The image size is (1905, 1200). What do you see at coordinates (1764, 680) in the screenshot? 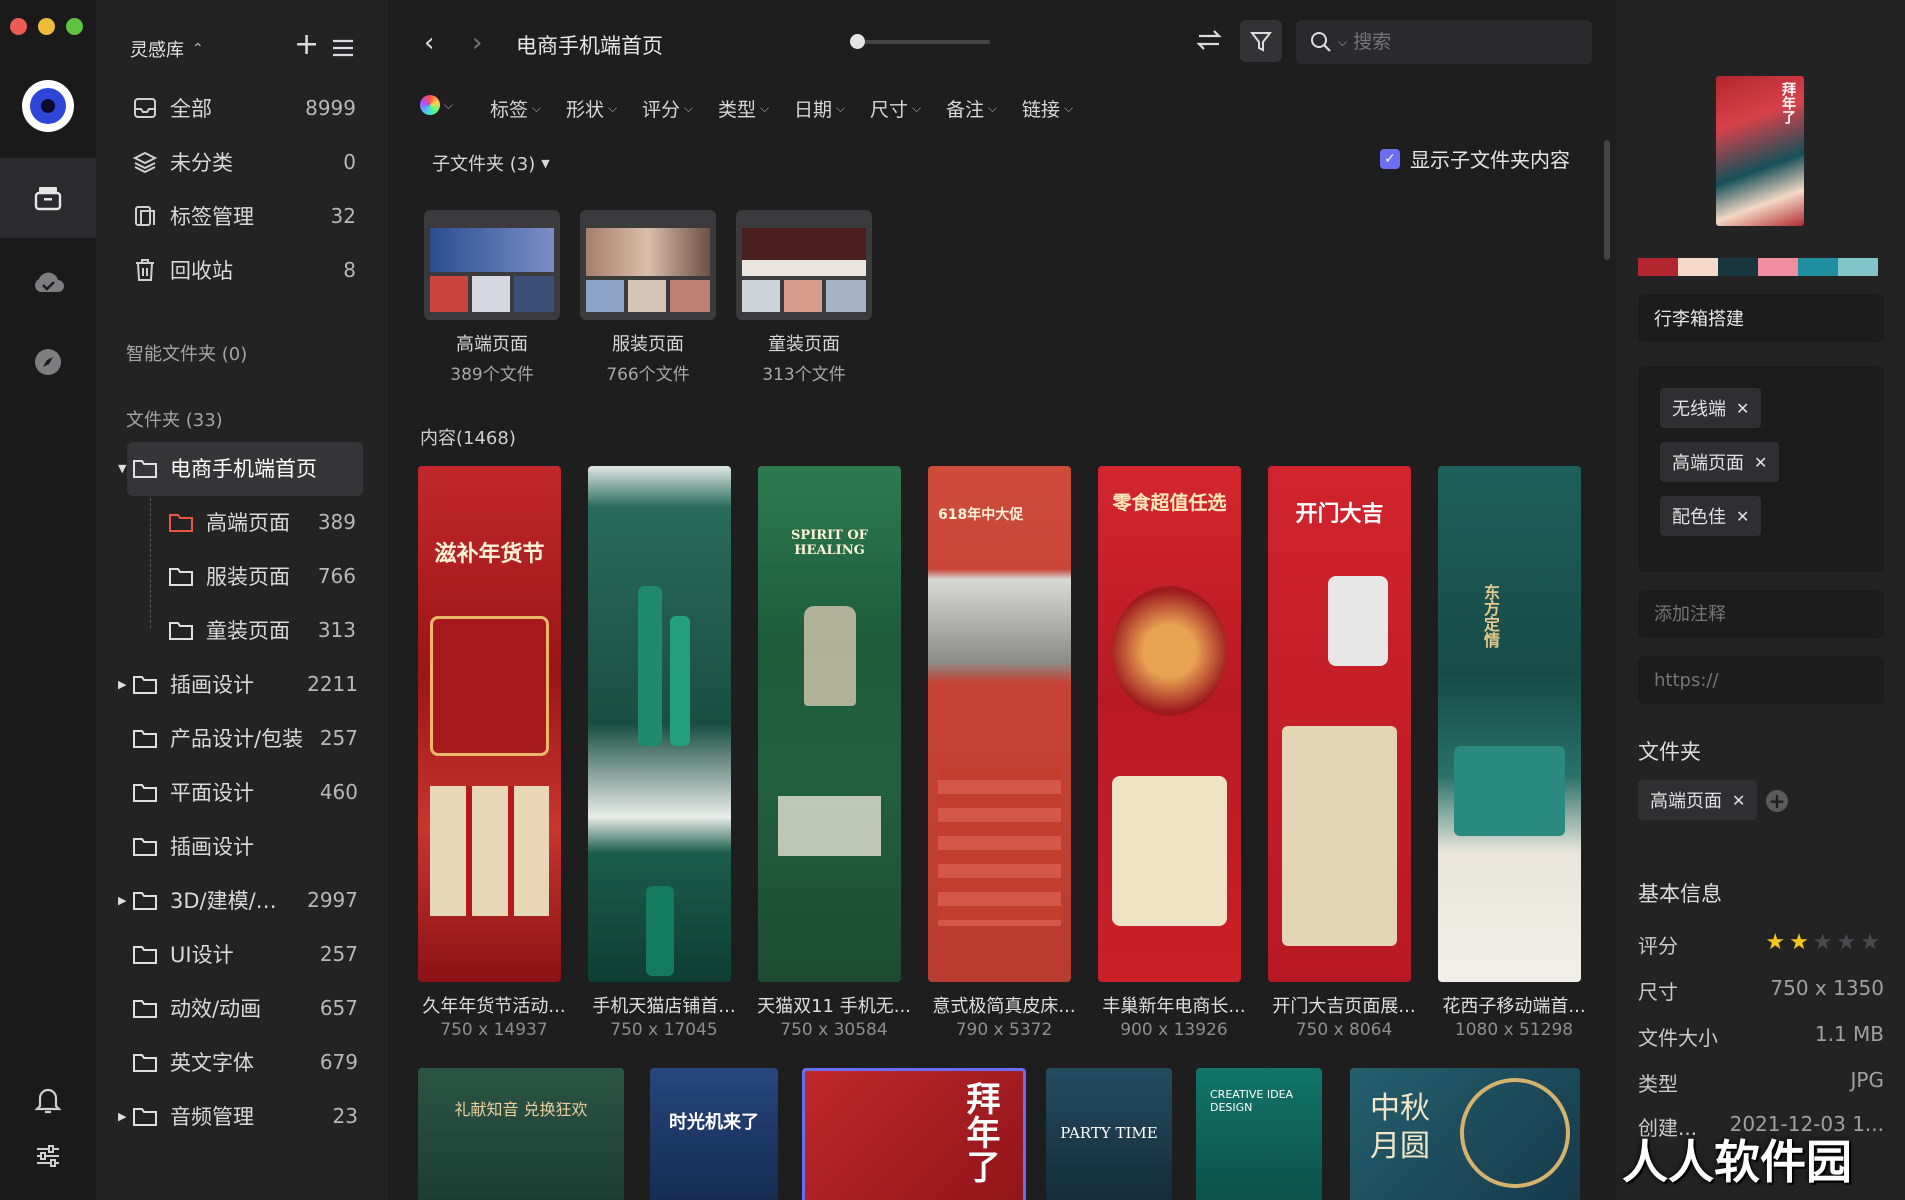
I see `url-input` at bounding box center [1764, 680].